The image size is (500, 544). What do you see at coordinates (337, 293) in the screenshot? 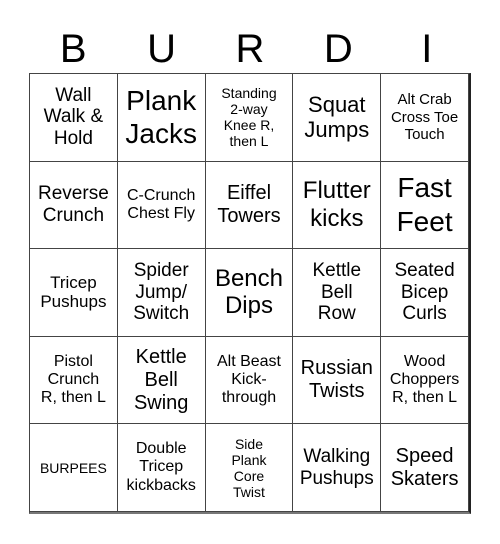
I see `bingo-cell: Kettle Bell Row` at bounding box center [337, 293].